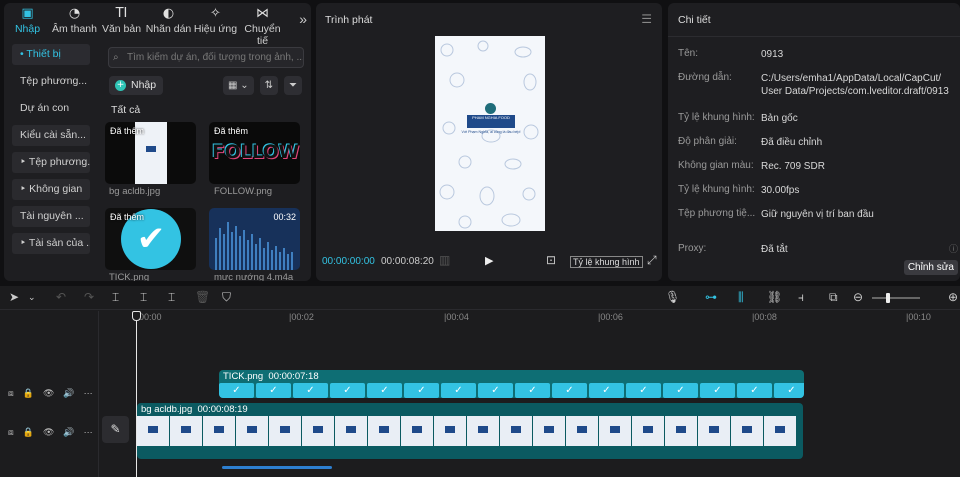  What do you see at coordinates (774, 297) in the screenshot?
I see `link-icon: ⛓` at bounding box center [774, 297].